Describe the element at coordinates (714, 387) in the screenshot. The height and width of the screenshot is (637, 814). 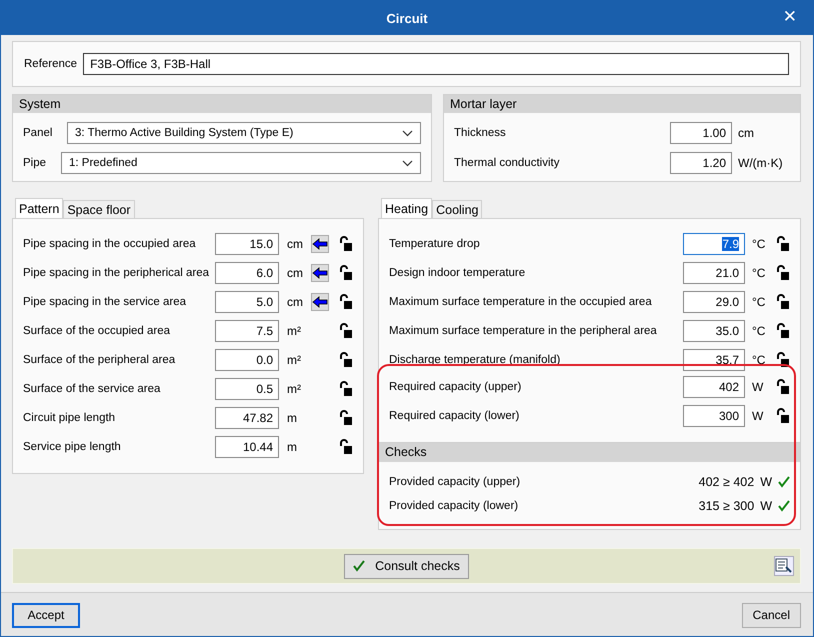
I see `input-field: 402` at that location.